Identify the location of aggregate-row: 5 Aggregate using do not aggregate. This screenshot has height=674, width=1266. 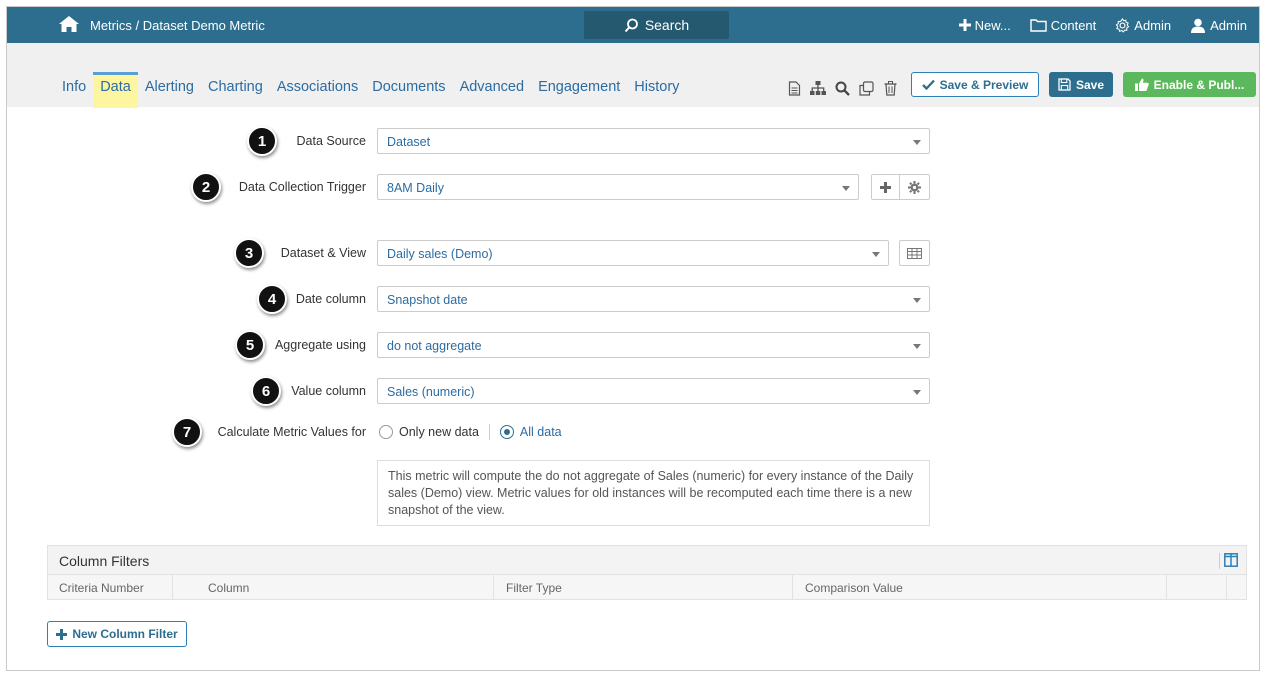
(633, 345).